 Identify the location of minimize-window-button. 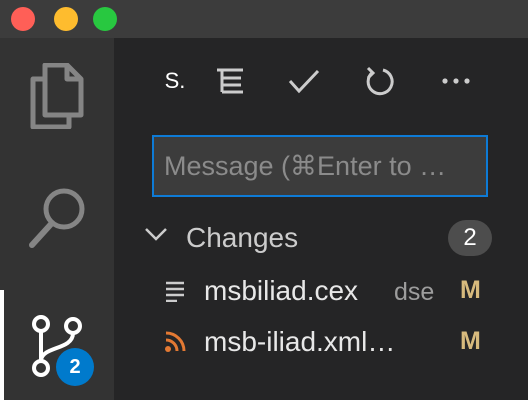
(66, 19).